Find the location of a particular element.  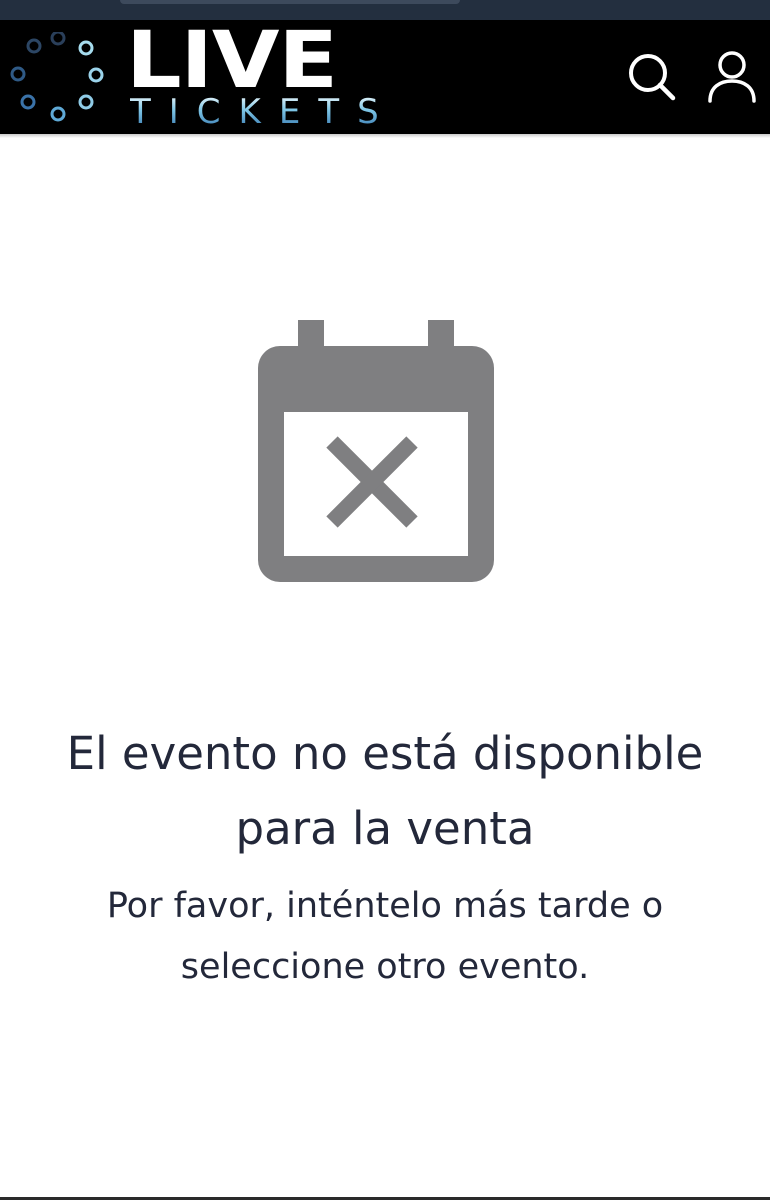

site-header: LIVE TICKETS is located at coordinates (385, 77).